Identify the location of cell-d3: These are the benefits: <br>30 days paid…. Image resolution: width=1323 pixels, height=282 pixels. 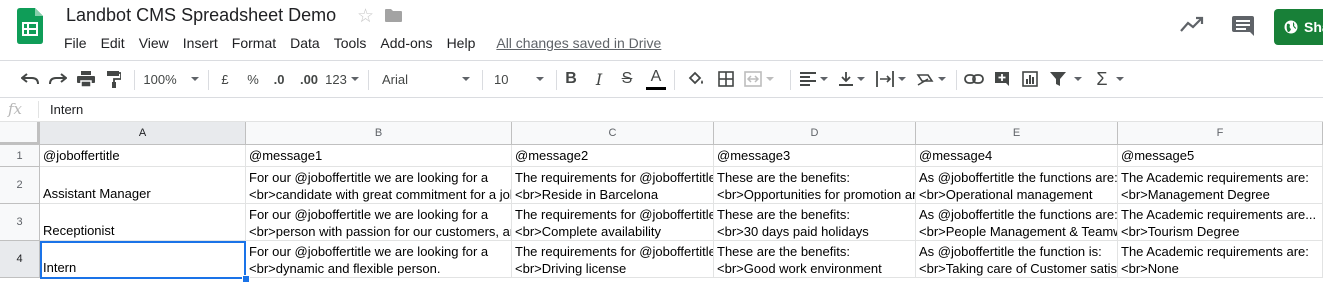
(815, 222).